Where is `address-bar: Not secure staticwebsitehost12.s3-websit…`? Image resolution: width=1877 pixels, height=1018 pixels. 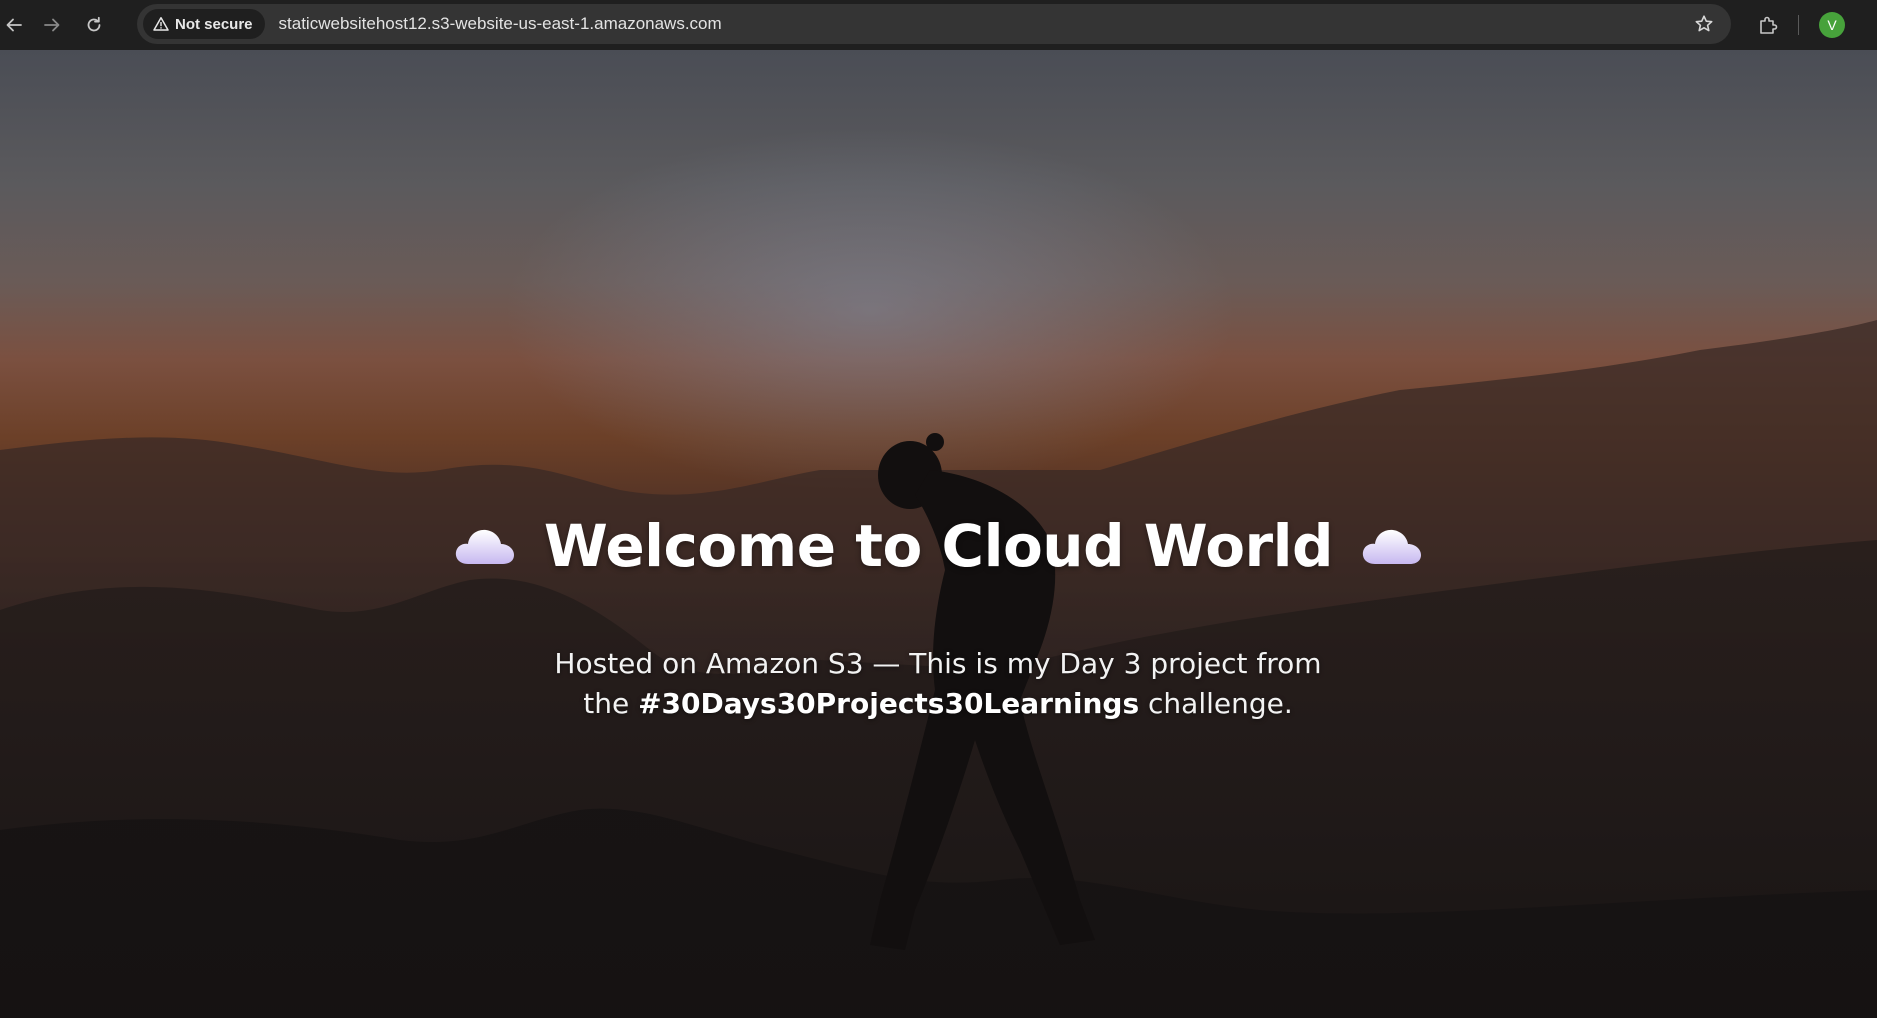
address-bar: Not secure staticwebsitehost12.s3-websit… is located at coordinates (934, 24).